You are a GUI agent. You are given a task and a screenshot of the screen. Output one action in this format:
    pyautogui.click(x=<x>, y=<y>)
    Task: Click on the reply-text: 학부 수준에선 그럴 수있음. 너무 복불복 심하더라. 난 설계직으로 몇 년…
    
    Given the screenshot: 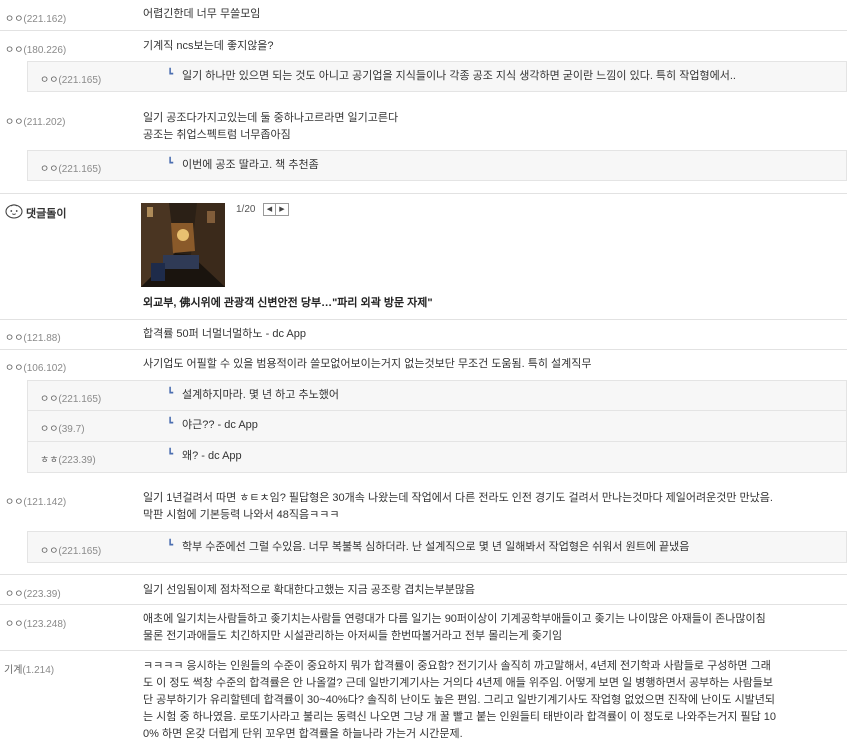 What is the action you would take?
    pyautogui.click(x=436, y=547)
    